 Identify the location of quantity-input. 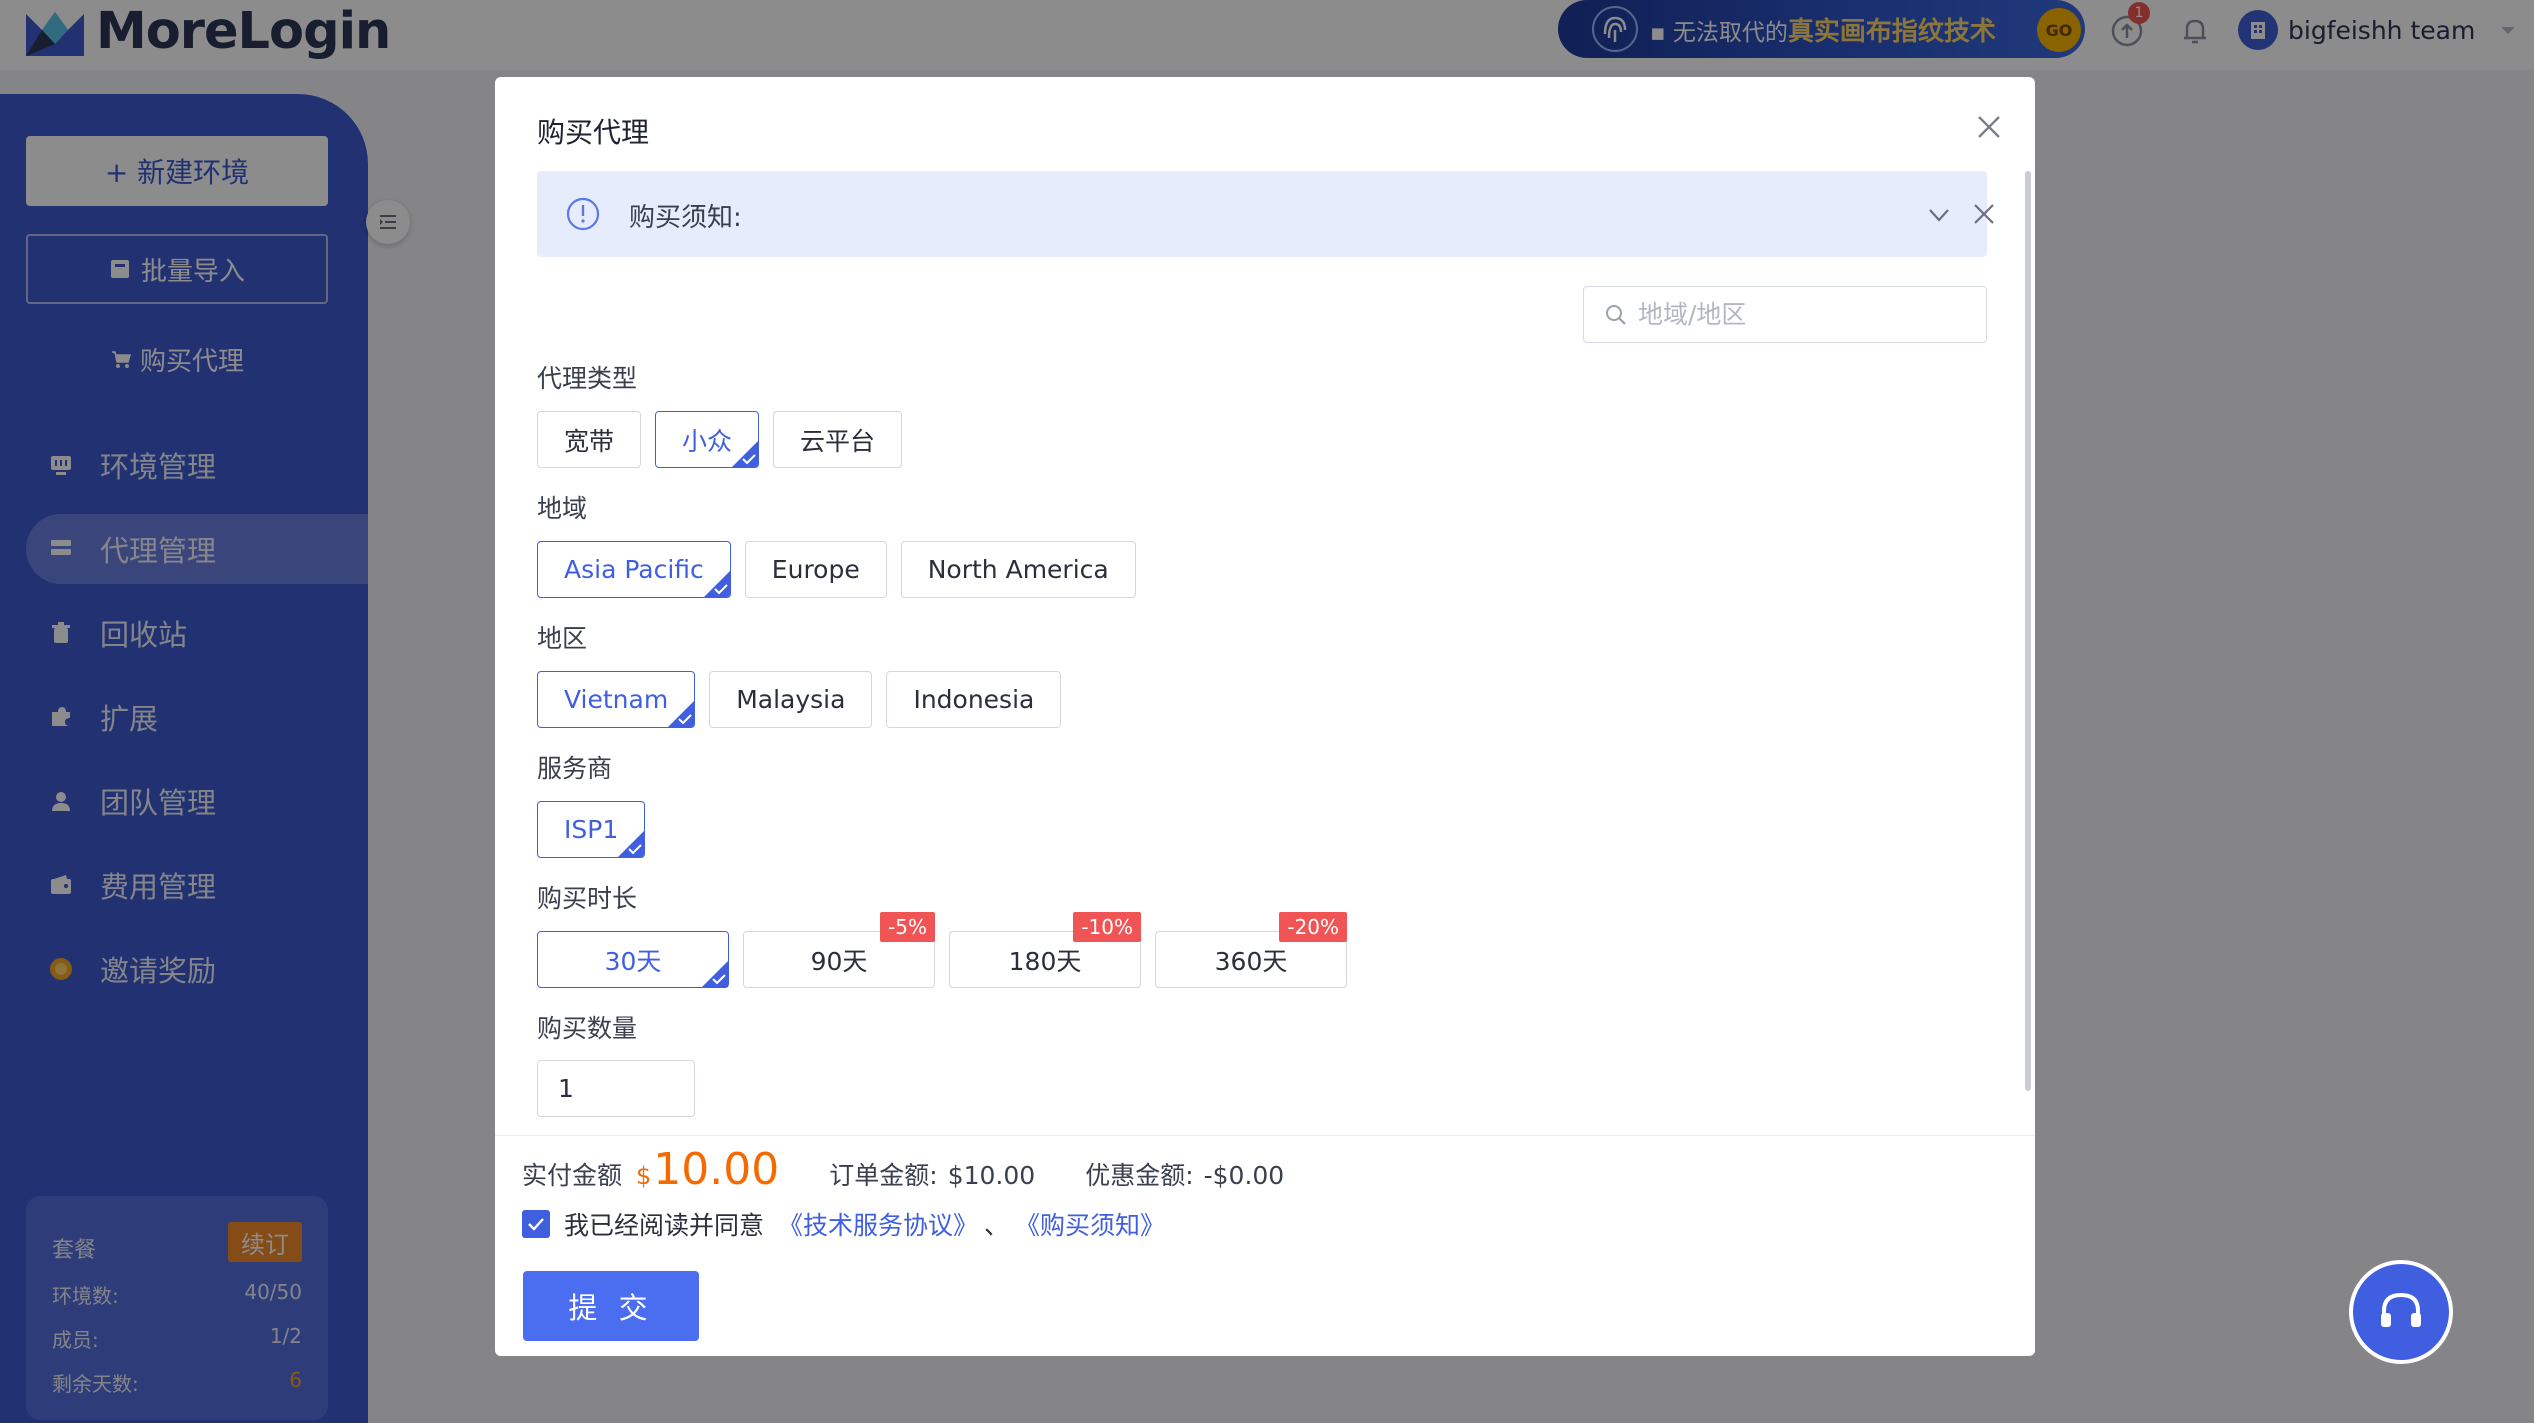
(618, 1088).